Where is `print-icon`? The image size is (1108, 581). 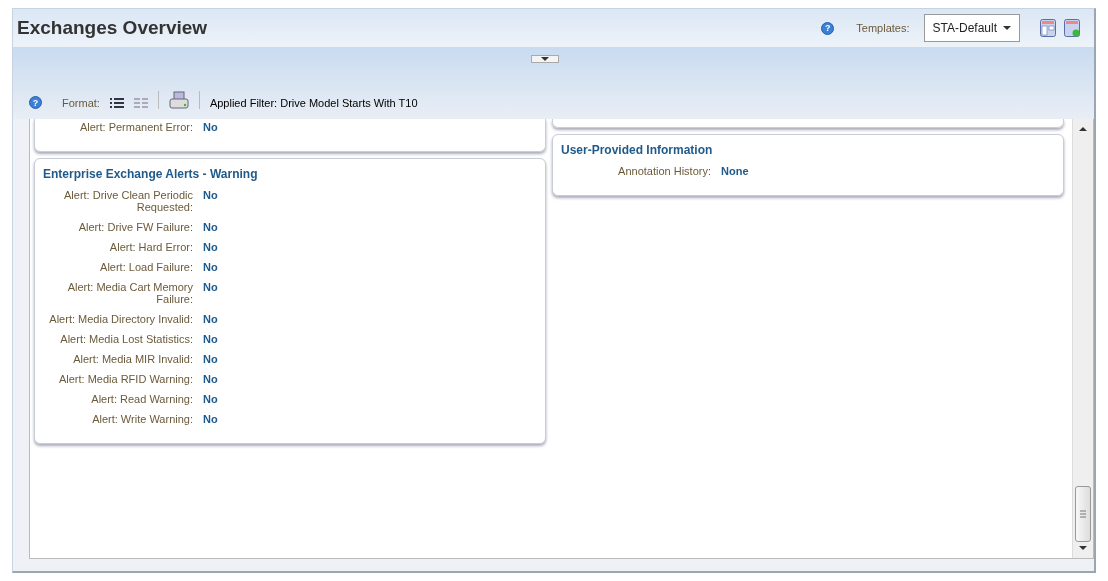 print-icon is located at coordinates (178, 100).